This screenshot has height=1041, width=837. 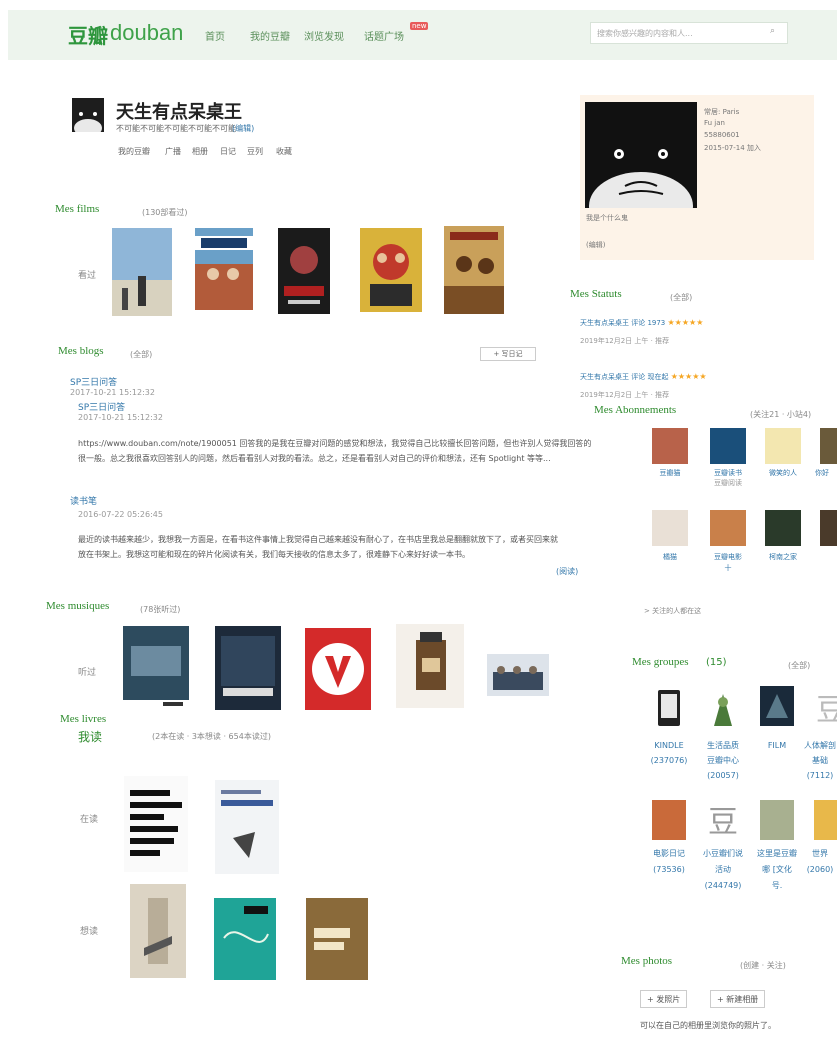 What do you see at coordinates (714, 123) in the screenshot?
I see `profile-line-2: Fu jan` at bounding box center [714, 123].